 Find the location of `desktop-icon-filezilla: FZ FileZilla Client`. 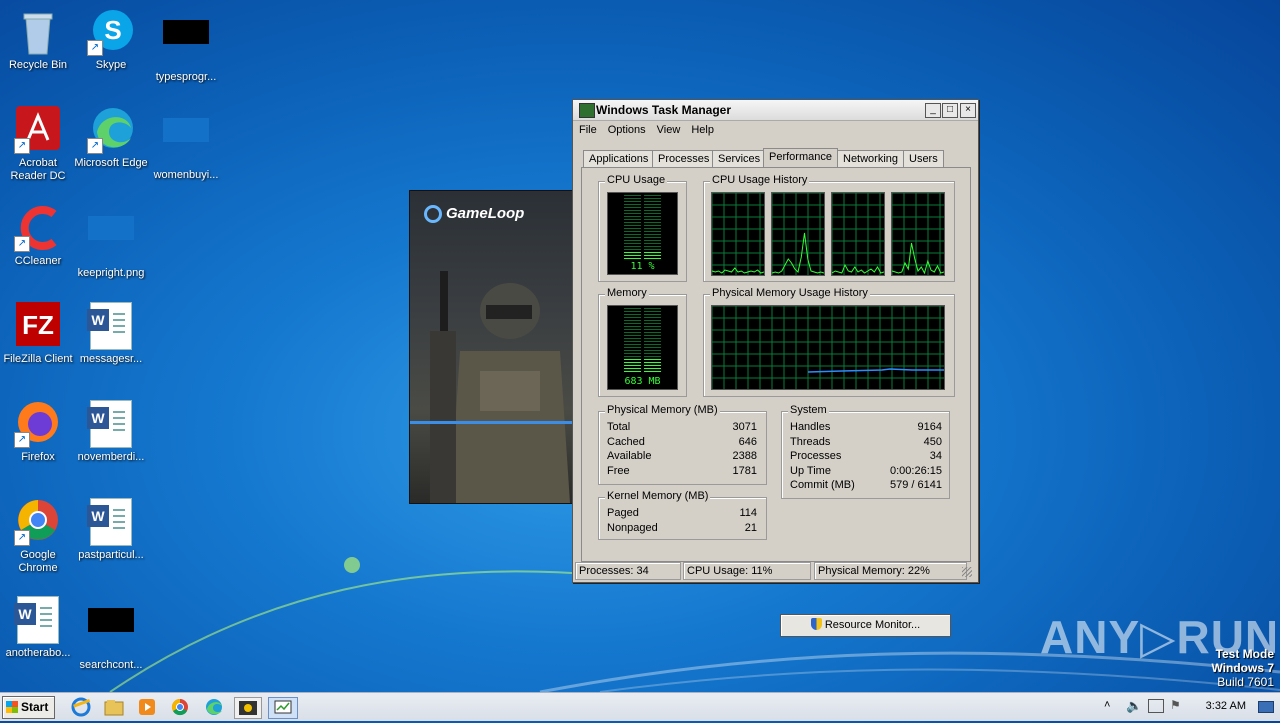

desktop-icon-filezilla: FZ FileZilla Client is located at coordinates (38, 334).